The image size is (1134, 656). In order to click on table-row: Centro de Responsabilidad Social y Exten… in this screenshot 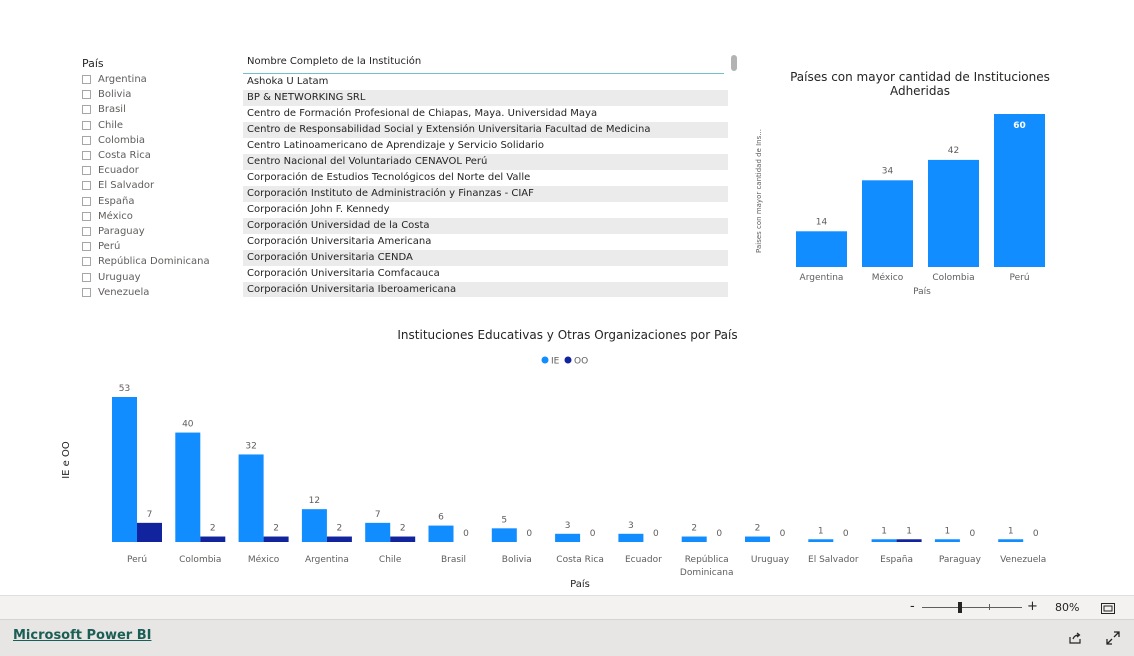, I will do `click(485, 130)`.